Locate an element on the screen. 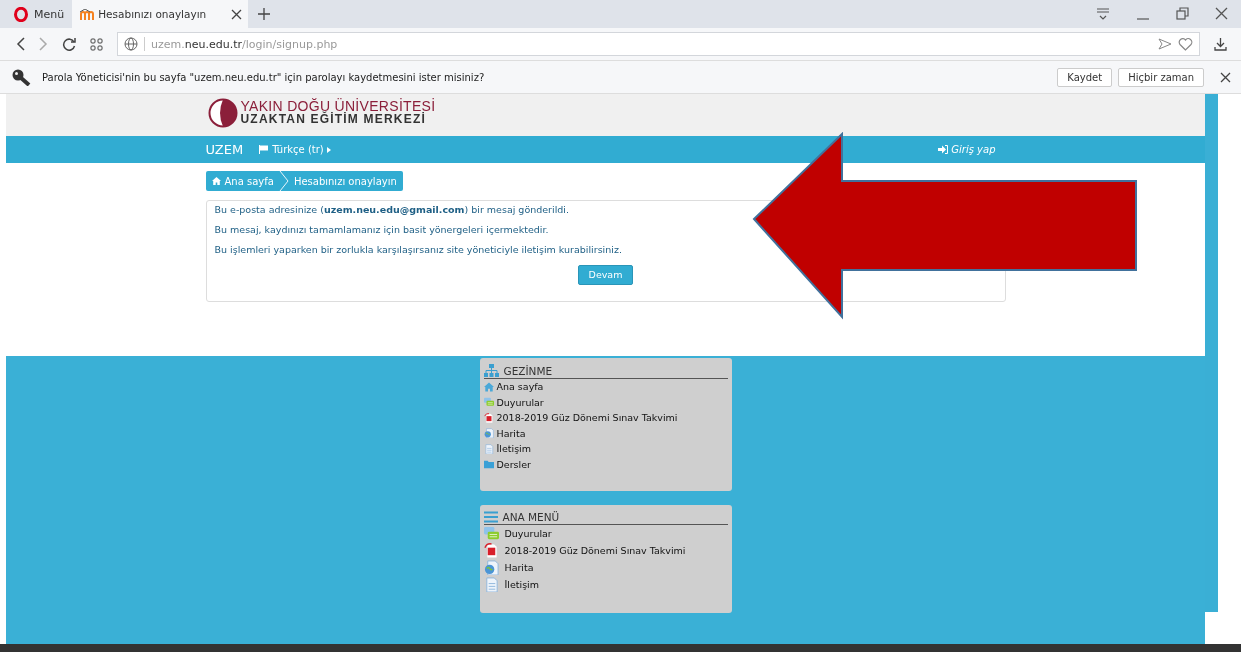 The width and height of the screenshot is (1241, 653). university-logo: YAKIN DOĞU ÜNİVERSİTESİ UZAKTAN EĞİTİM MERKEZİ is located at coordinates (321, 113).